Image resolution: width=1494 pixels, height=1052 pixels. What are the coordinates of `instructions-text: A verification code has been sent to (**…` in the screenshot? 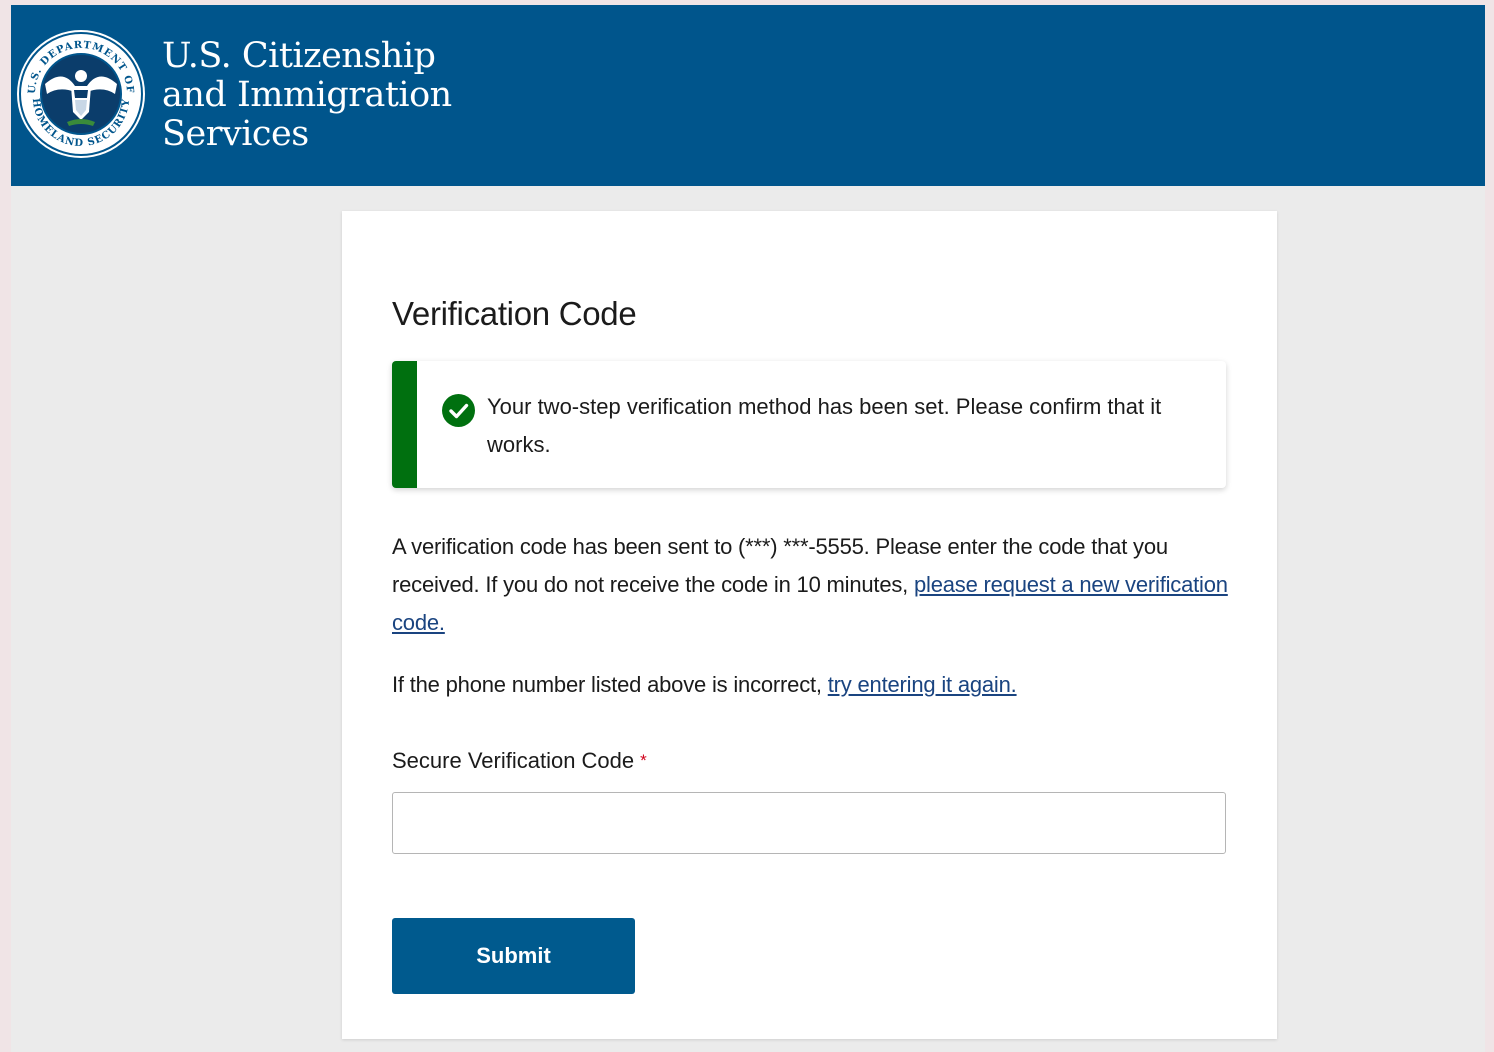 It's located at (814, 585).